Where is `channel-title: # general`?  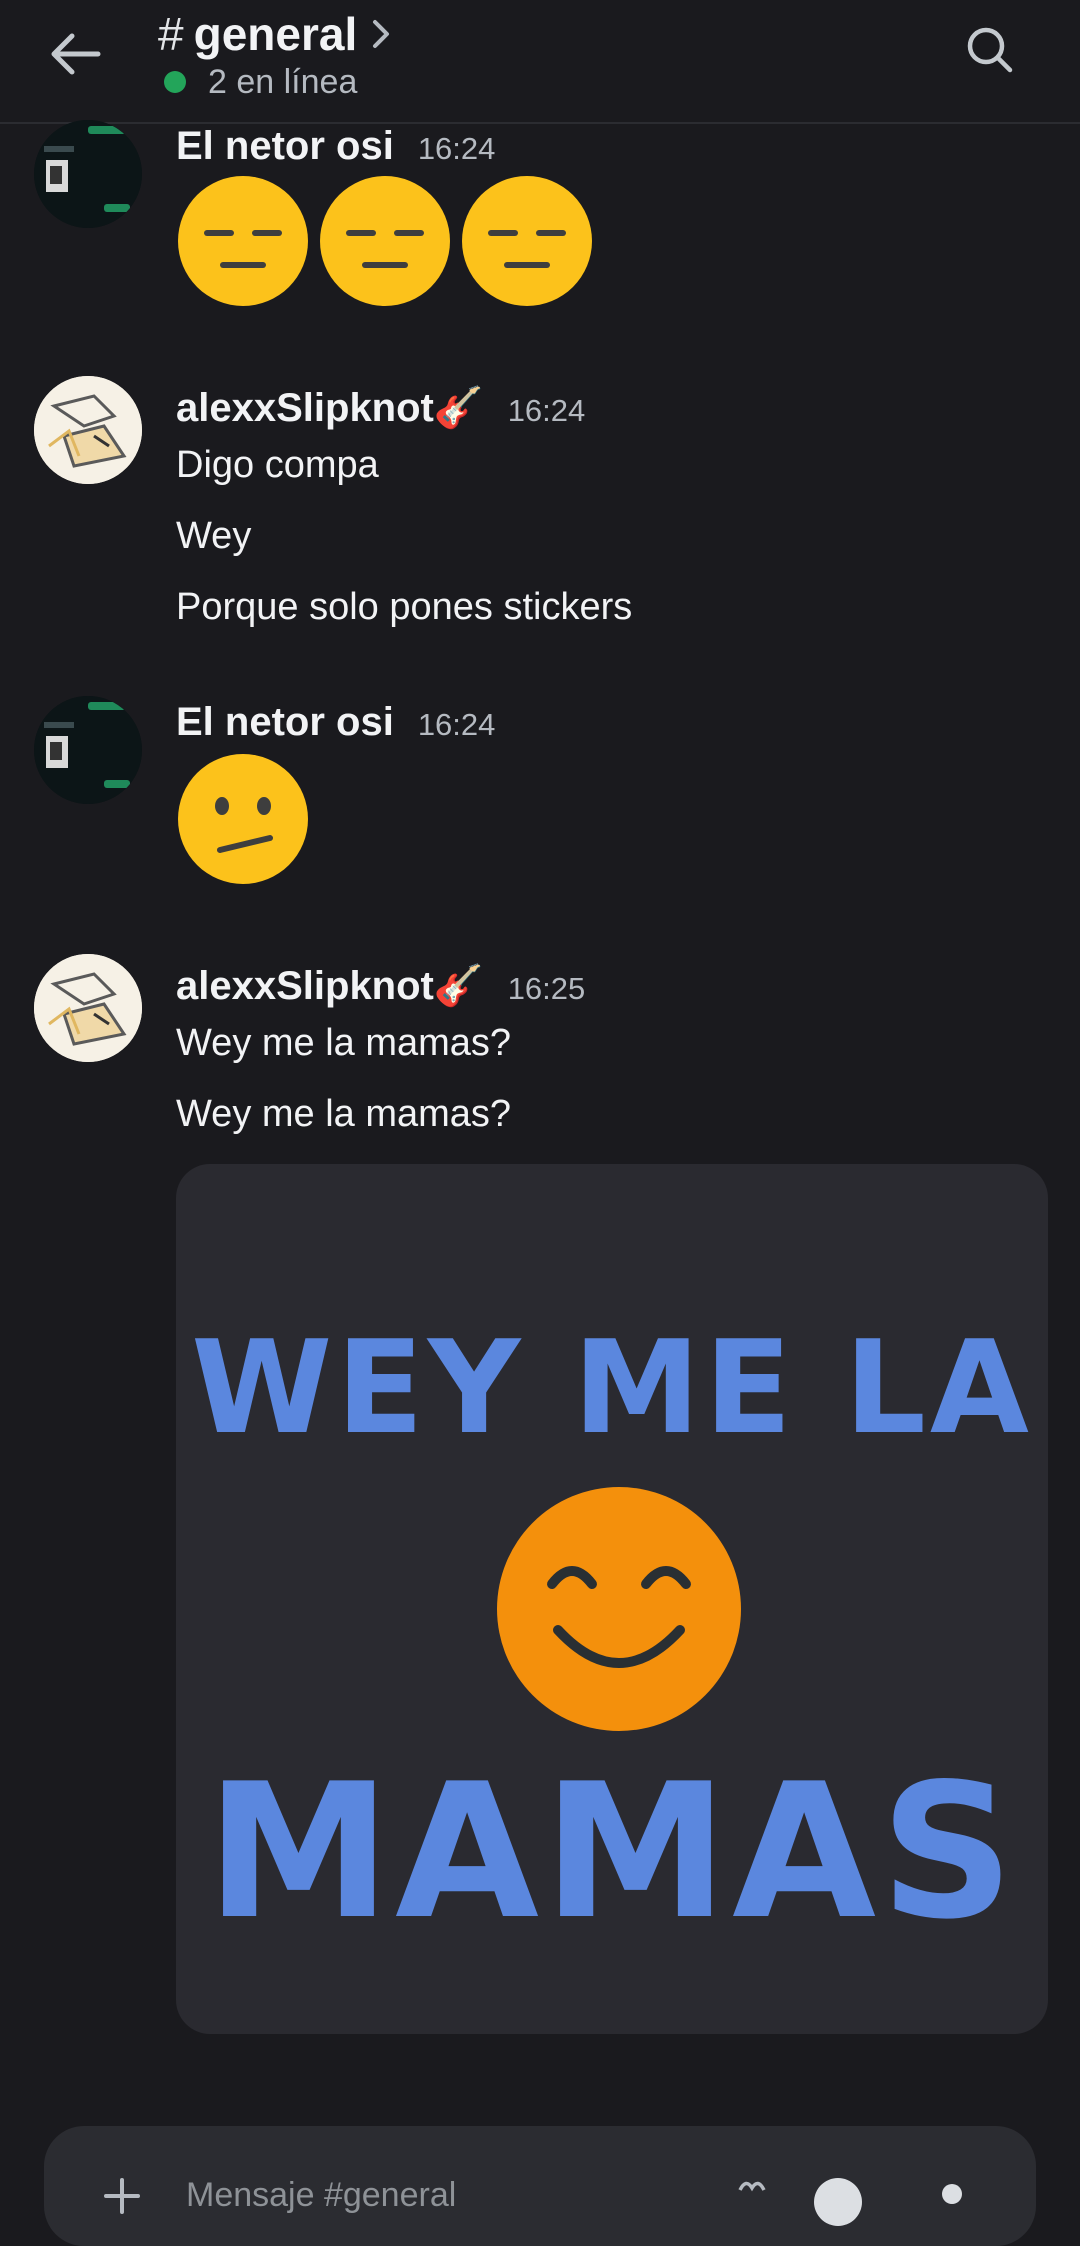
channel-title: # general is located at coordinates (276, 34).